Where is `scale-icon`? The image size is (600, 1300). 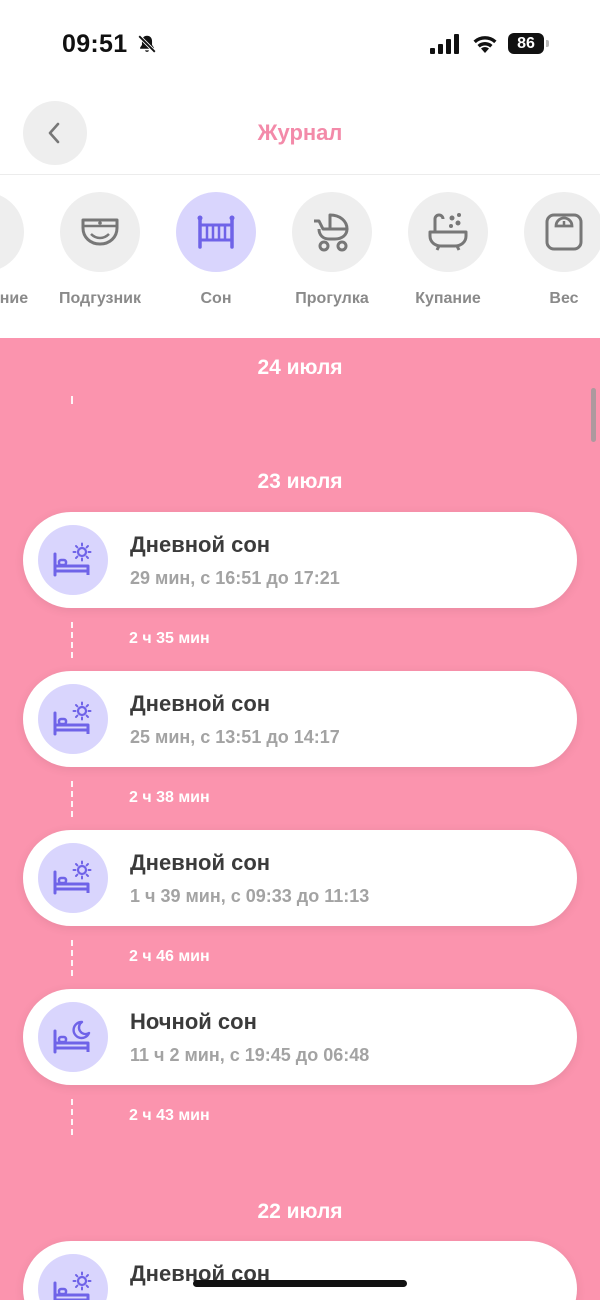
scale-icon is located at coordinates (564, 232).